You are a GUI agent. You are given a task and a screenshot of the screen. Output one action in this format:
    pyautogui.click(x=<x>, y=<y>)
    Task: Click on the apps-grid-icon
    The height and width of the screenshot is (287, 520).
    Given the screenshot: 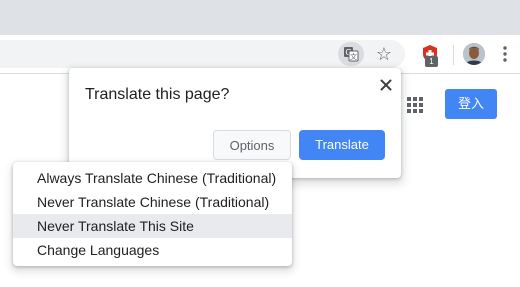 What is the action you would take?
    pyautogui.click(x=415, y=105)
    